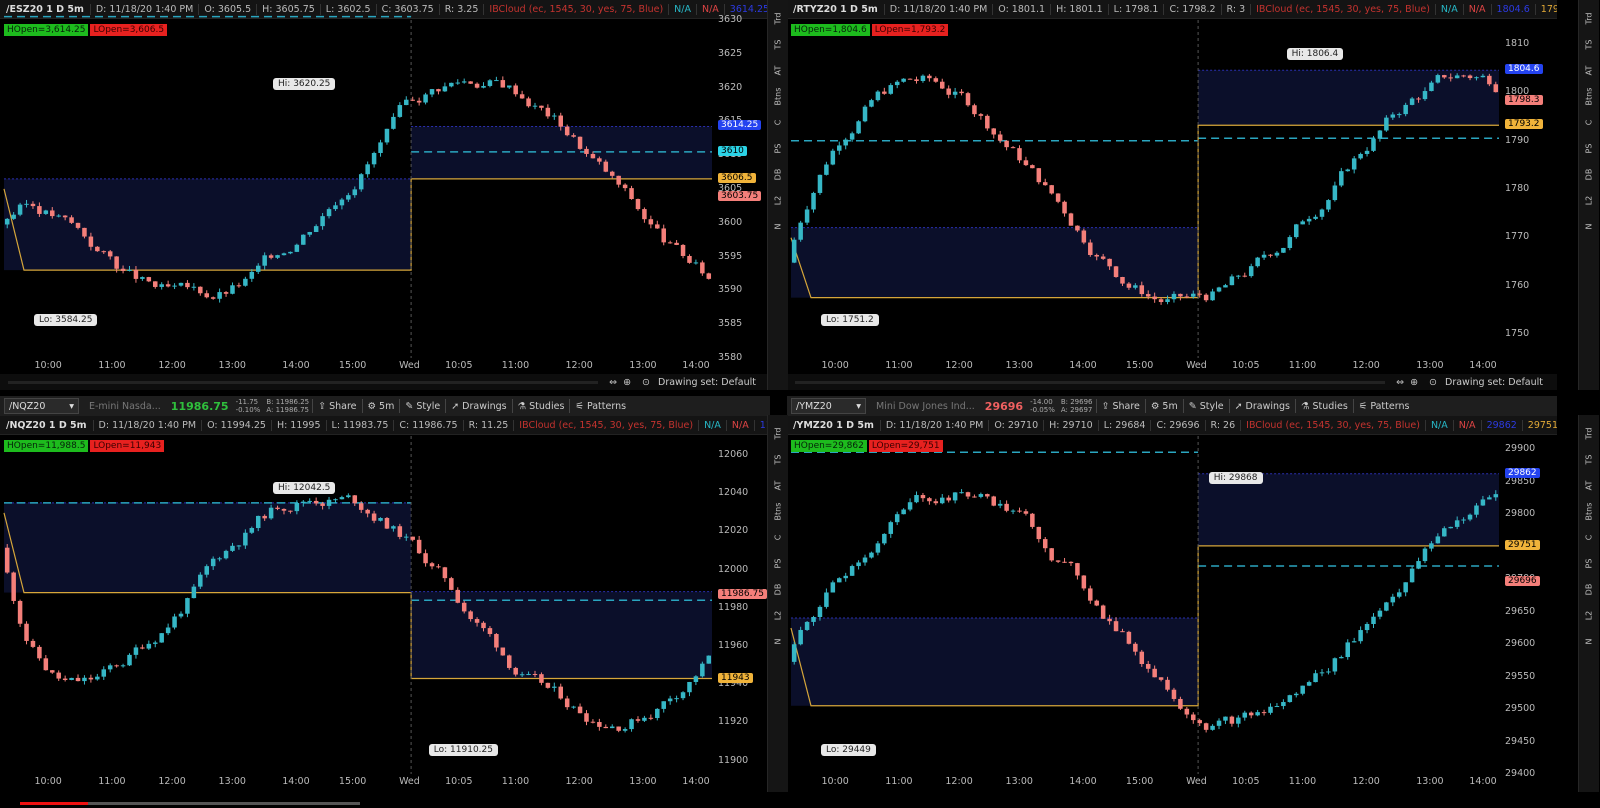  I want to click on side-toolbar-left: Trd TS AT Btns C PS DB L2 N, so click(777, 195).